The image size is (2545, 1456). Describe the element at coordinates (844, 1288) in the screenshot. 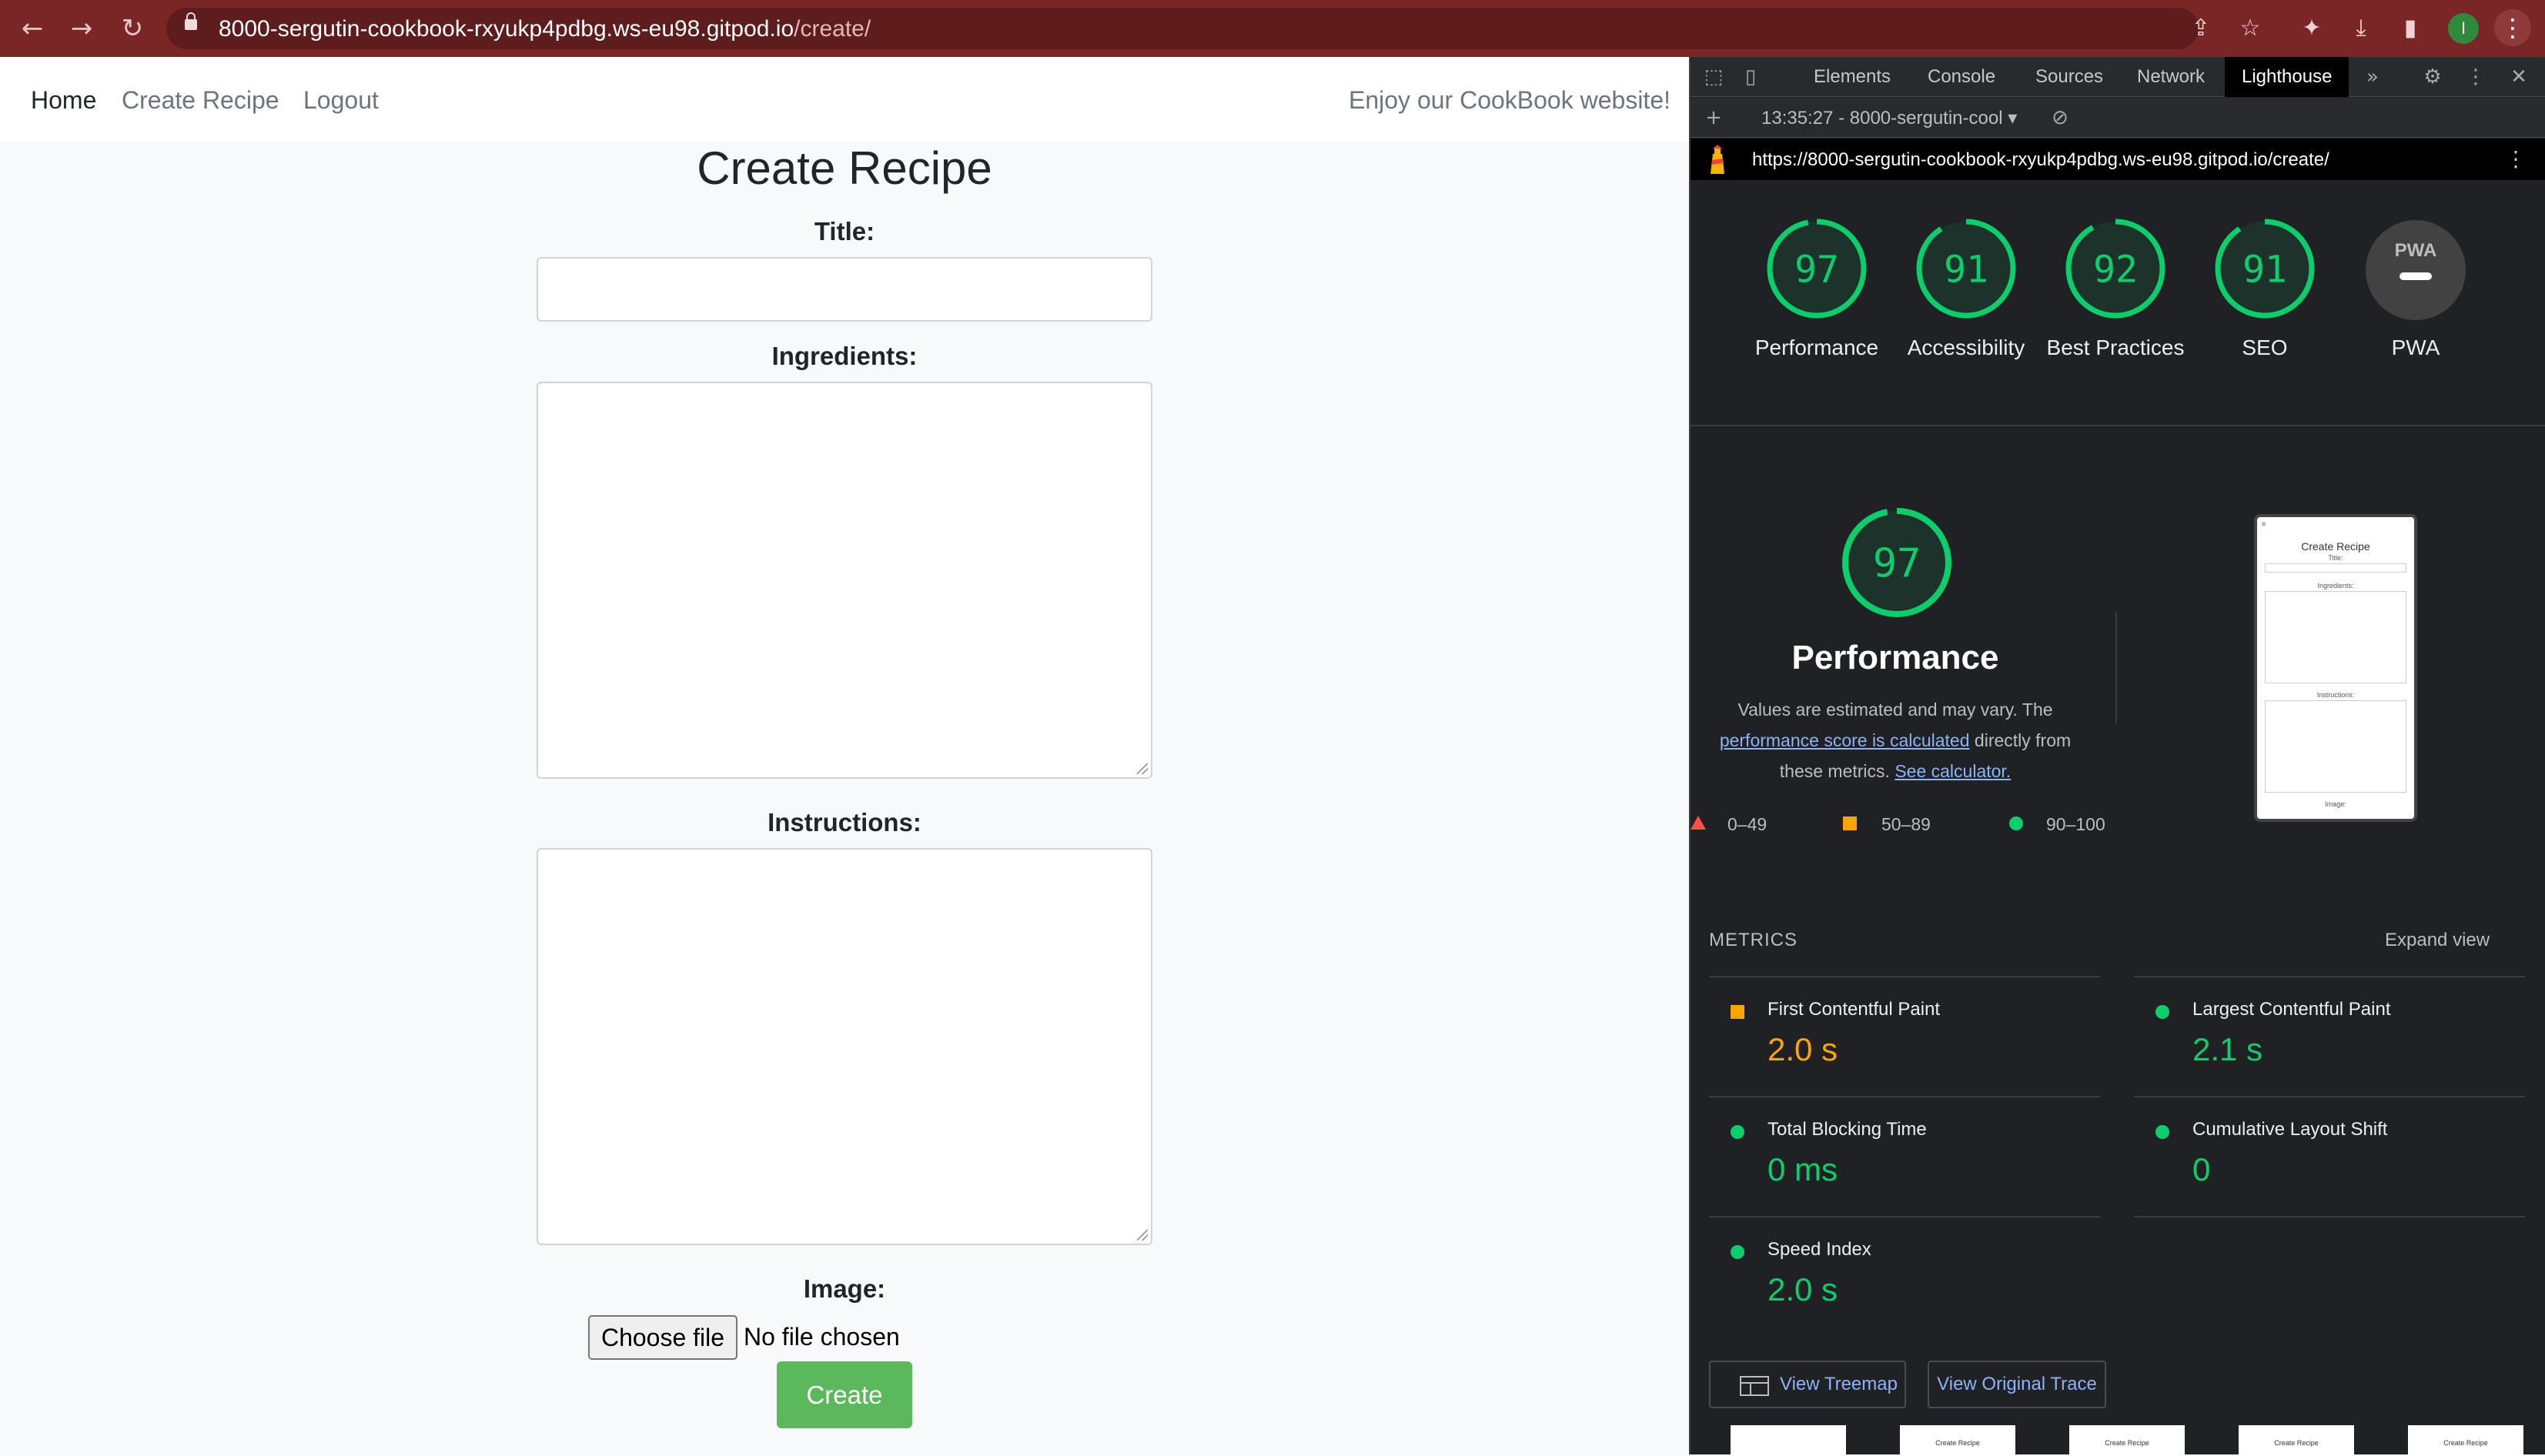

I see `image-label: Image:` at that location.